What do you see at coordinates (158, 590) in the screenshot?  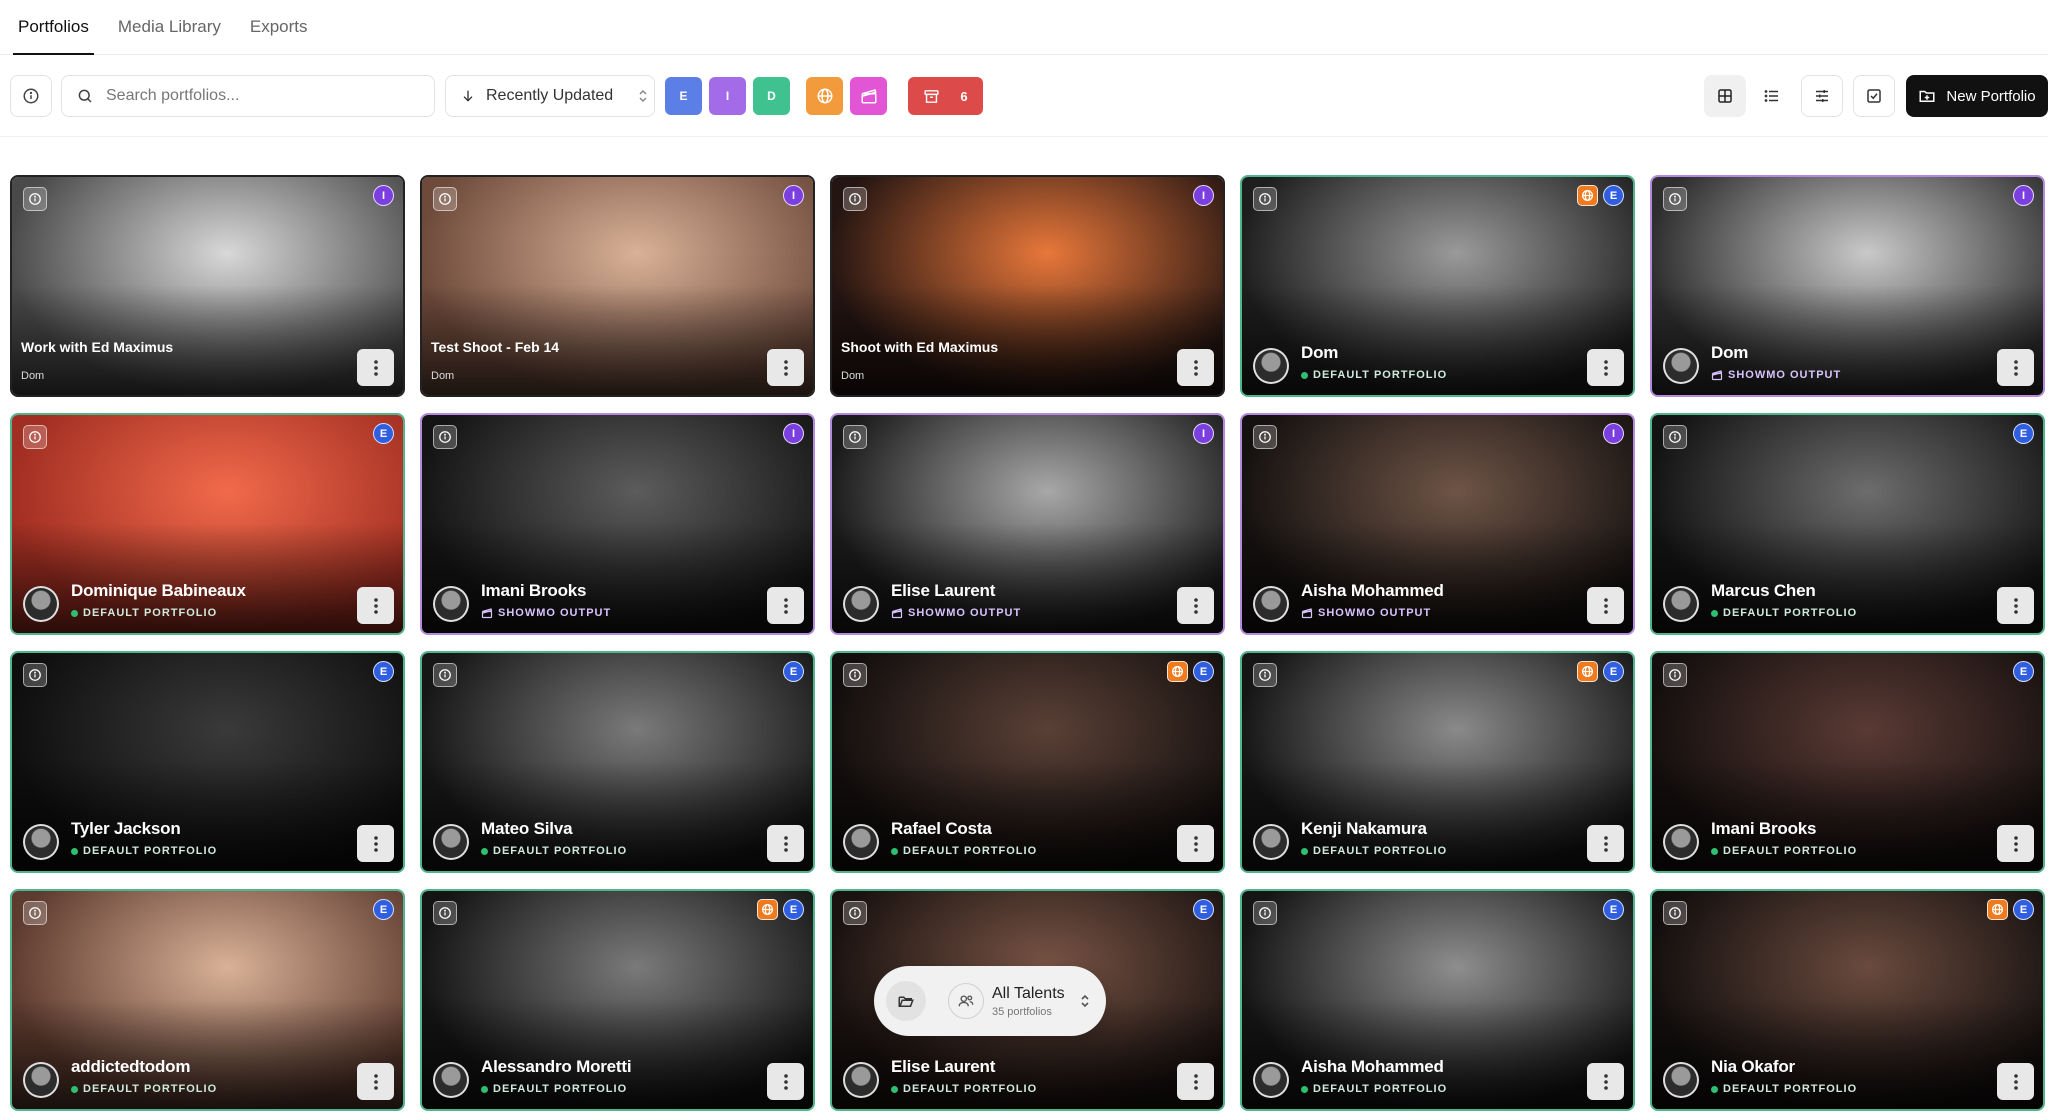 I see `talent-name: Dominique Babineaux` at bounding box center [158, 590].